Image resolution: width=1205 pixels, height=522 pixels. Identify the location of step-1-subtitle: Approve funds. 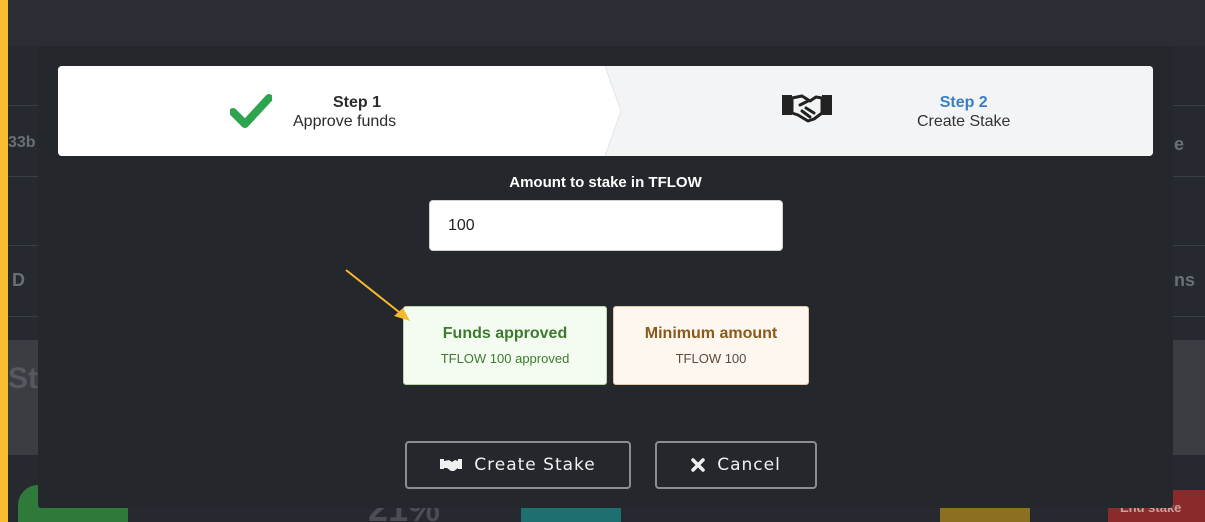
(345, 122).